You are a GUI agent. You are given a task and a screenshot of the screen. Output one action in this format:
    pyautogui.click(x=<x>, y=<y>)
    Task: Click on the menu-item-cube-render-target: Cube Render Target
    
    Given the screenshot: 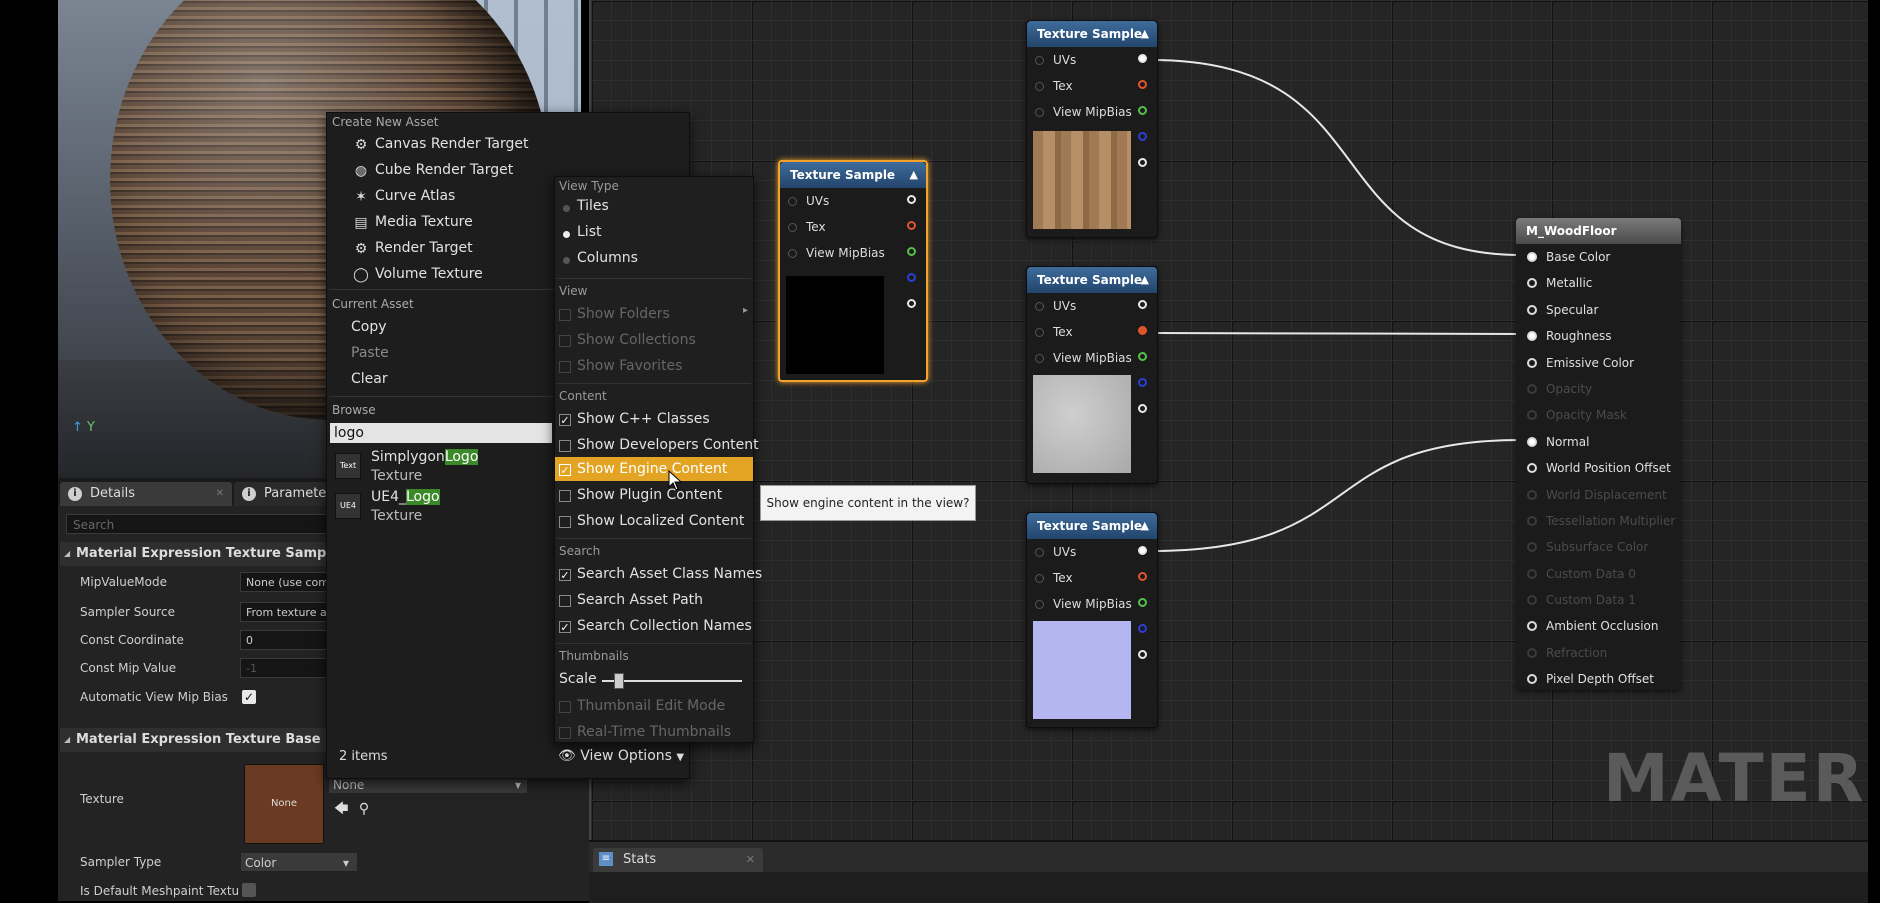 What is the action you would take?
    pyautogui.click(x=444, y=170)
    